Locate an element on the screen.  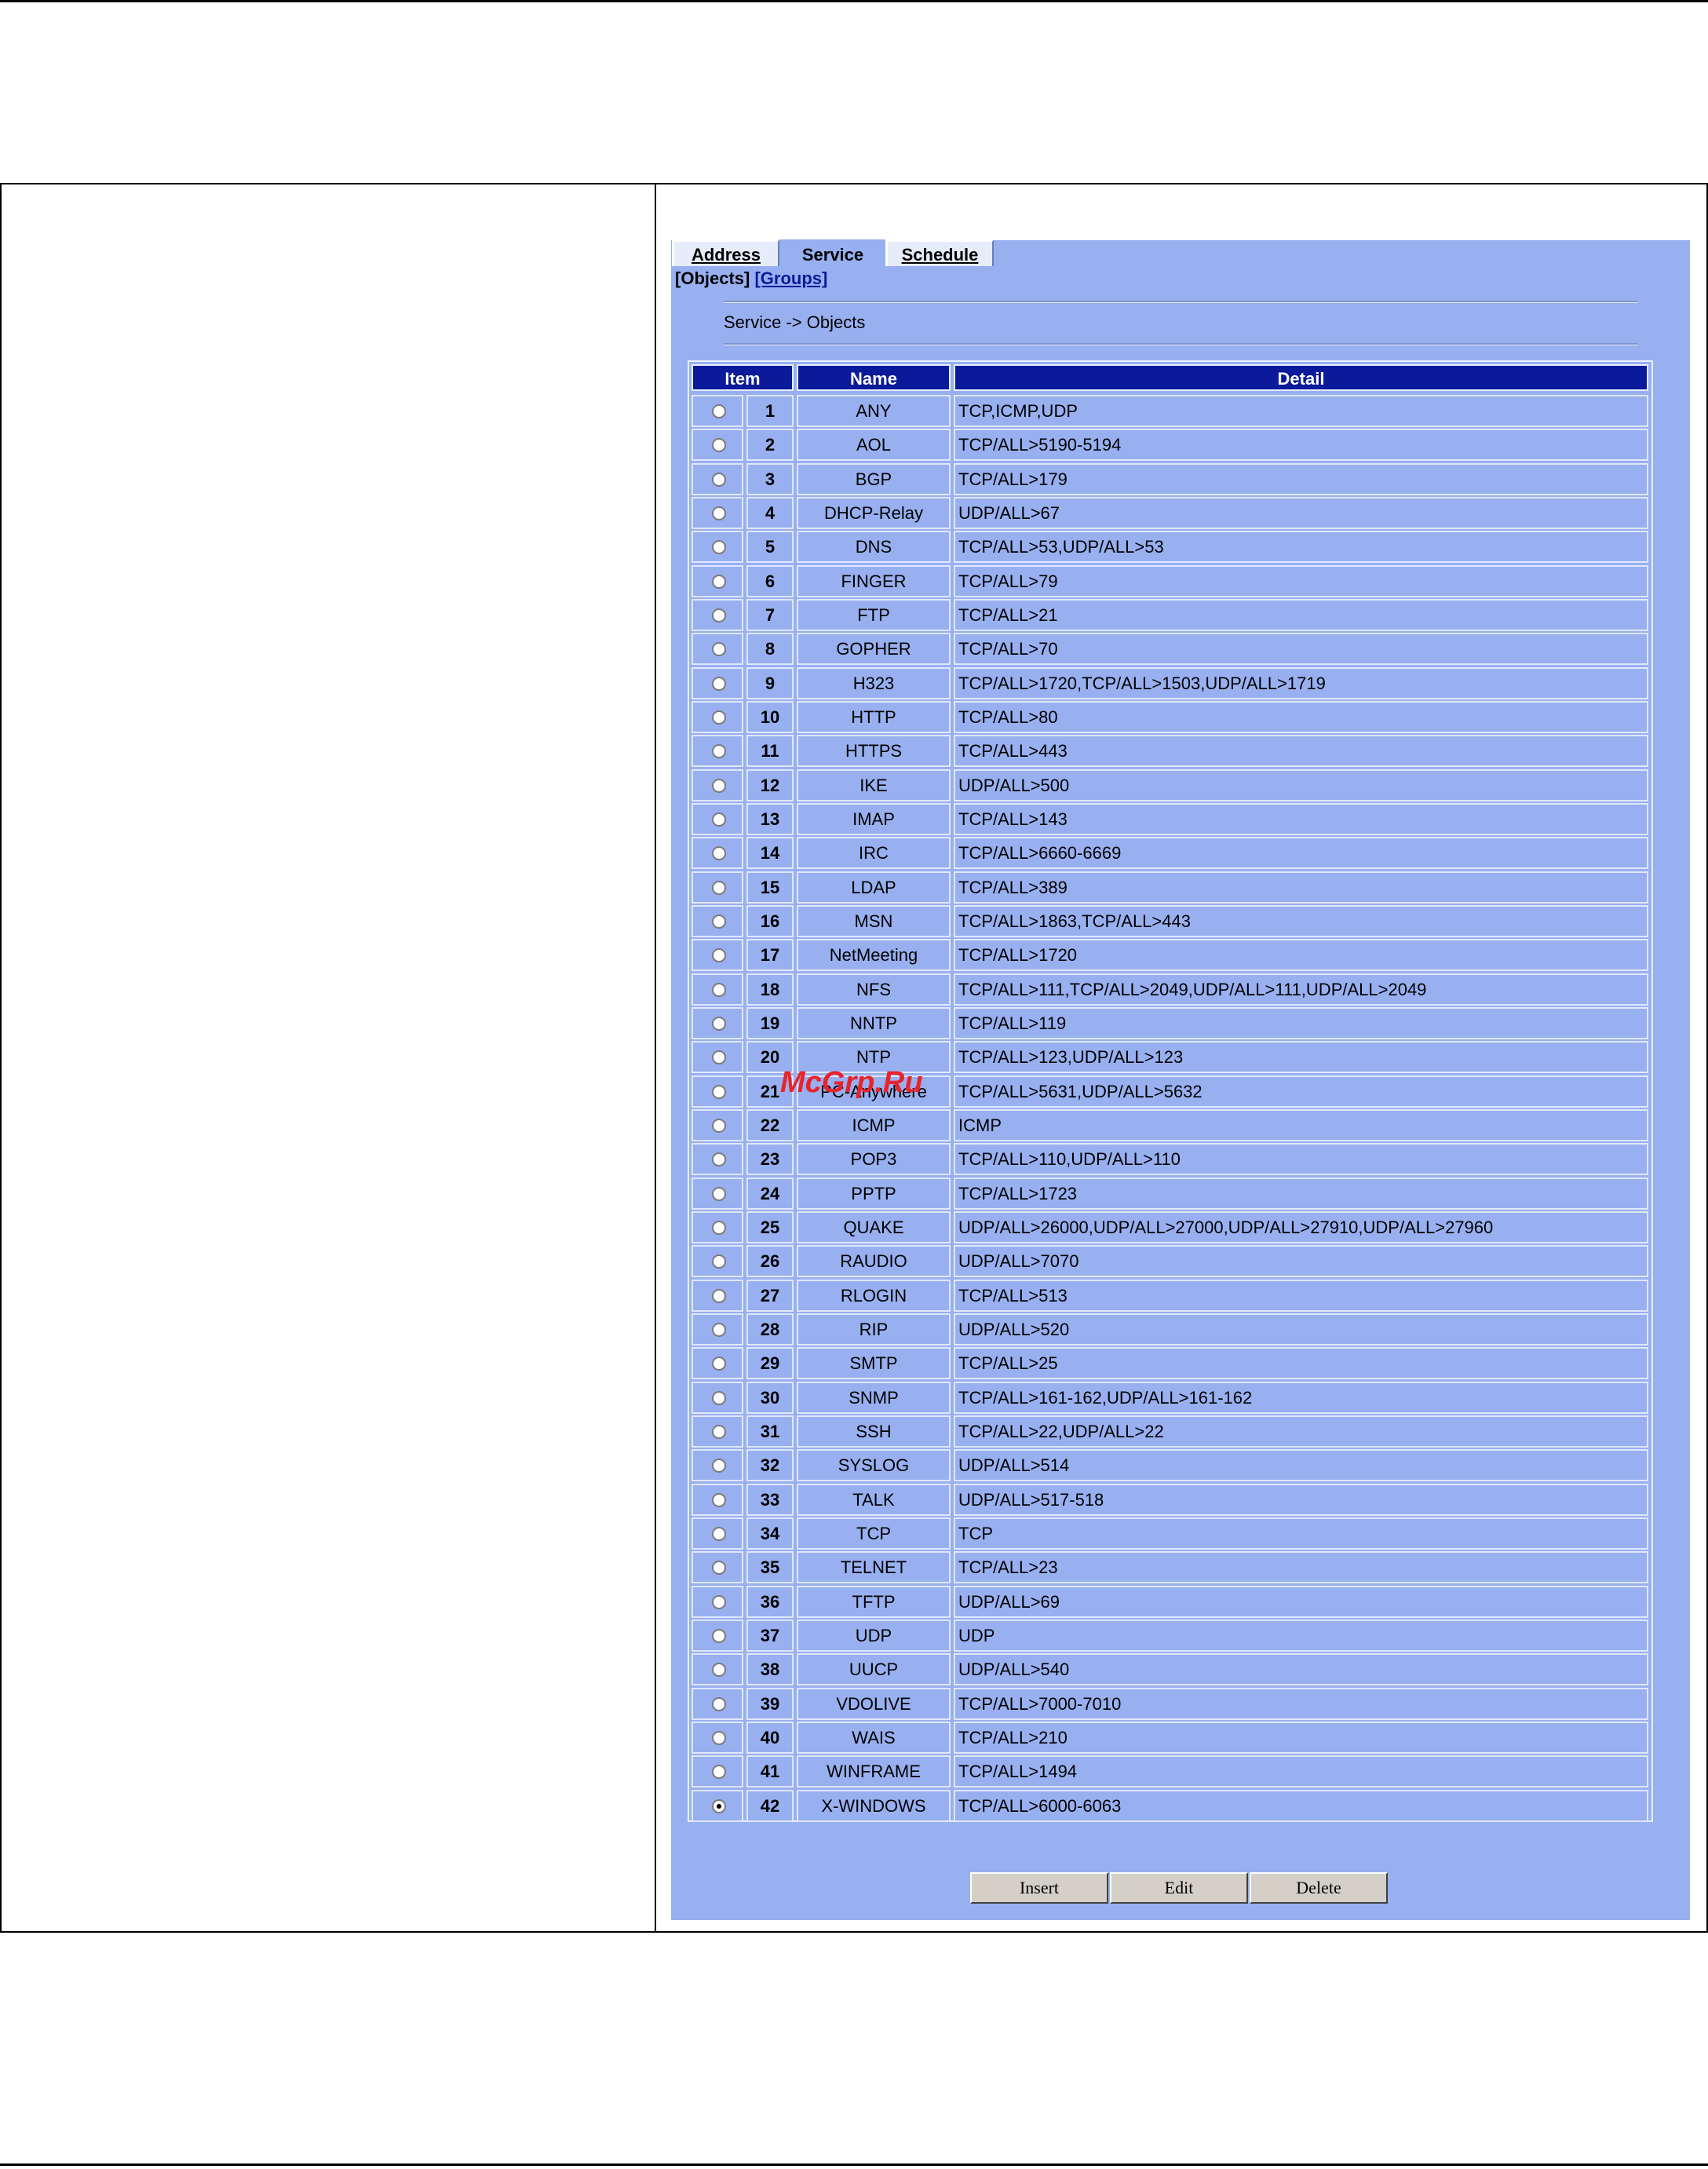
tab-address: Address is located at coordinates (725, 252).